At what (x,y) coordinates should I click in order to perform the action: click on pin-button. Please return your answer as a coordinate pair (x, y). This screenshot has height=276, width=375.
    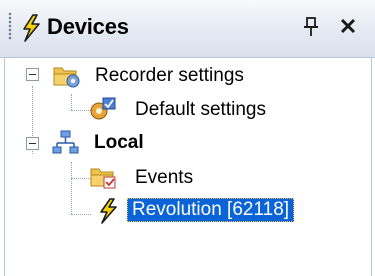
    Looking at the image, I should click on (311, 27).